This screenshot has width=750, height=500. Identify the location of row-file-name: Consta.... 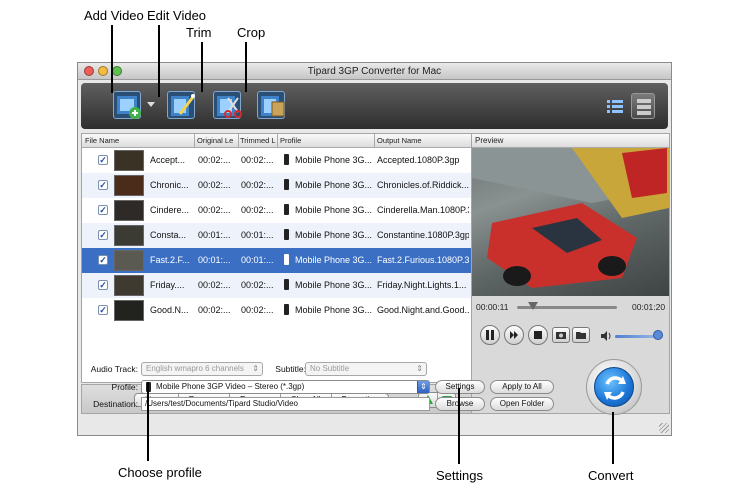
(168, 235).